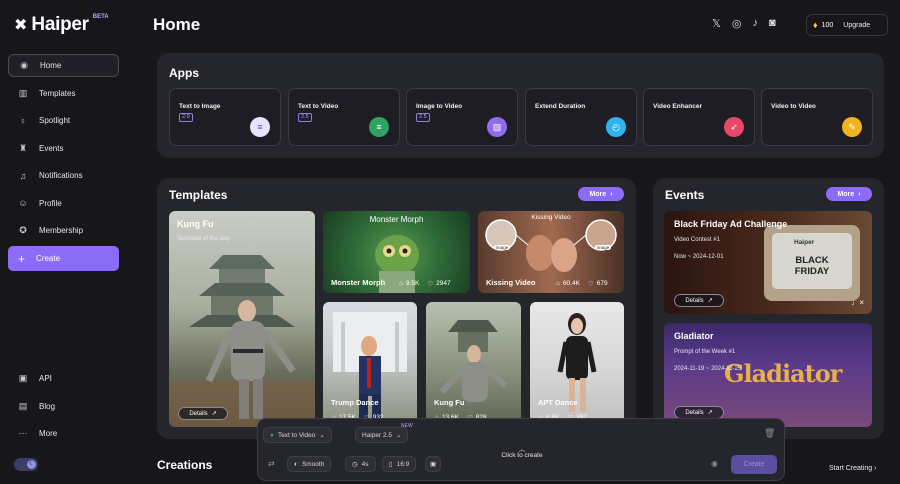 The height and width of the screenshot is (484, 900). Describe the element at coordinates (31, 464) in the screenshot. I see `moon-icon: ☾` at that location.